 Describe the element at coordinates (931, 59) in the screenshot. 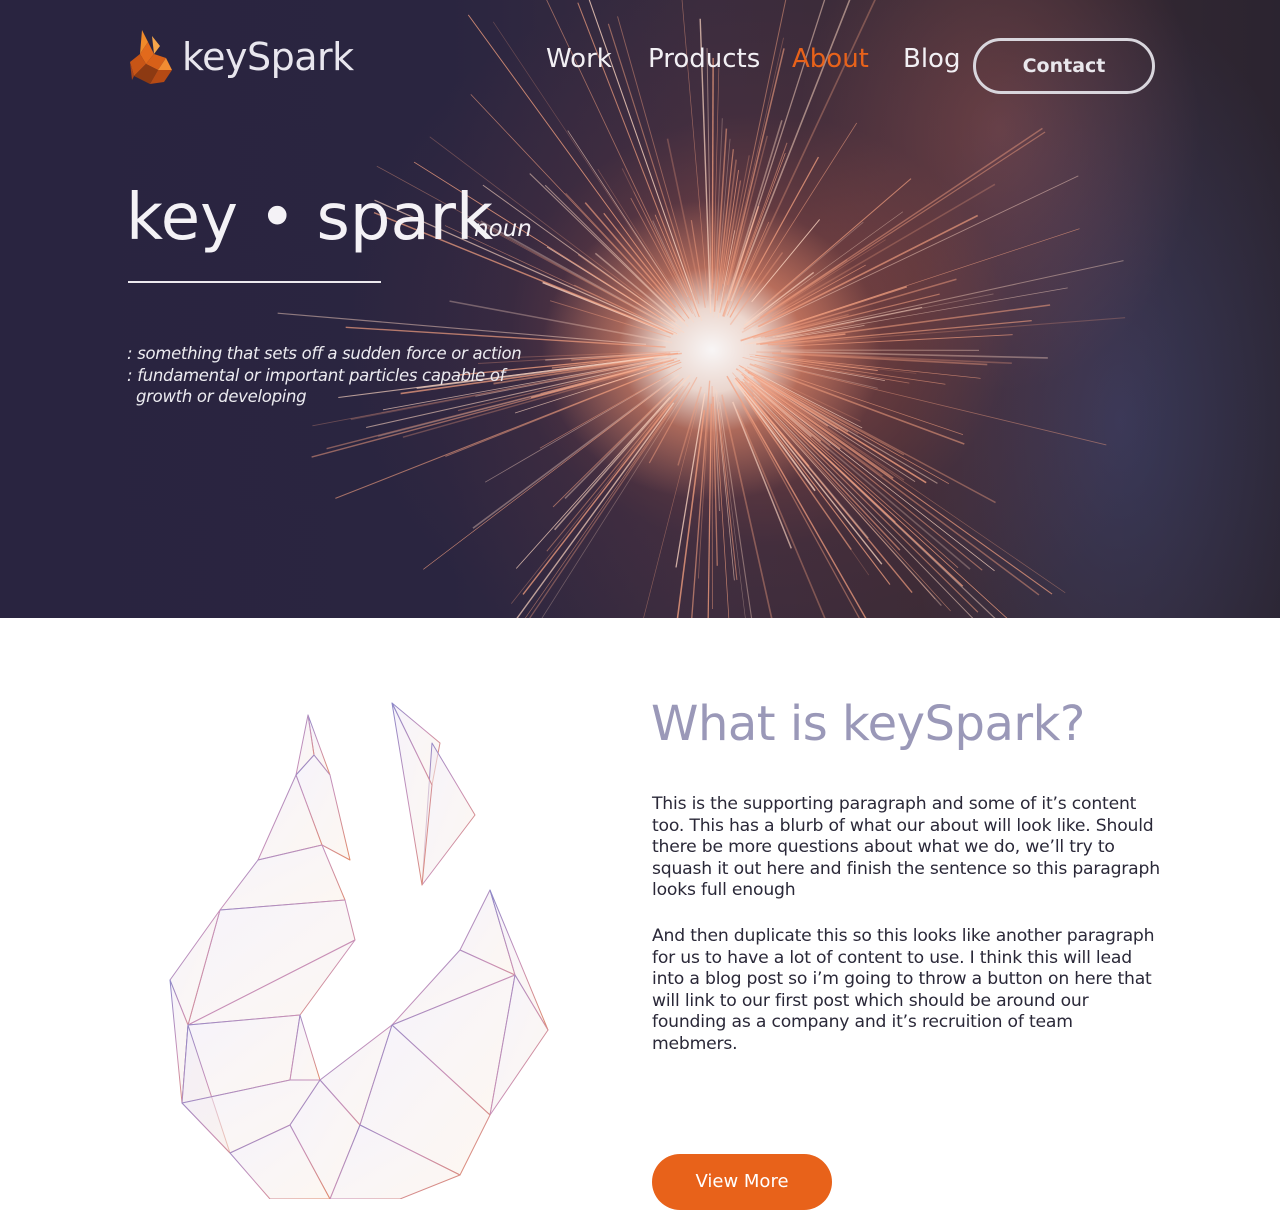

I see `nav-blog: Blog` at that location.